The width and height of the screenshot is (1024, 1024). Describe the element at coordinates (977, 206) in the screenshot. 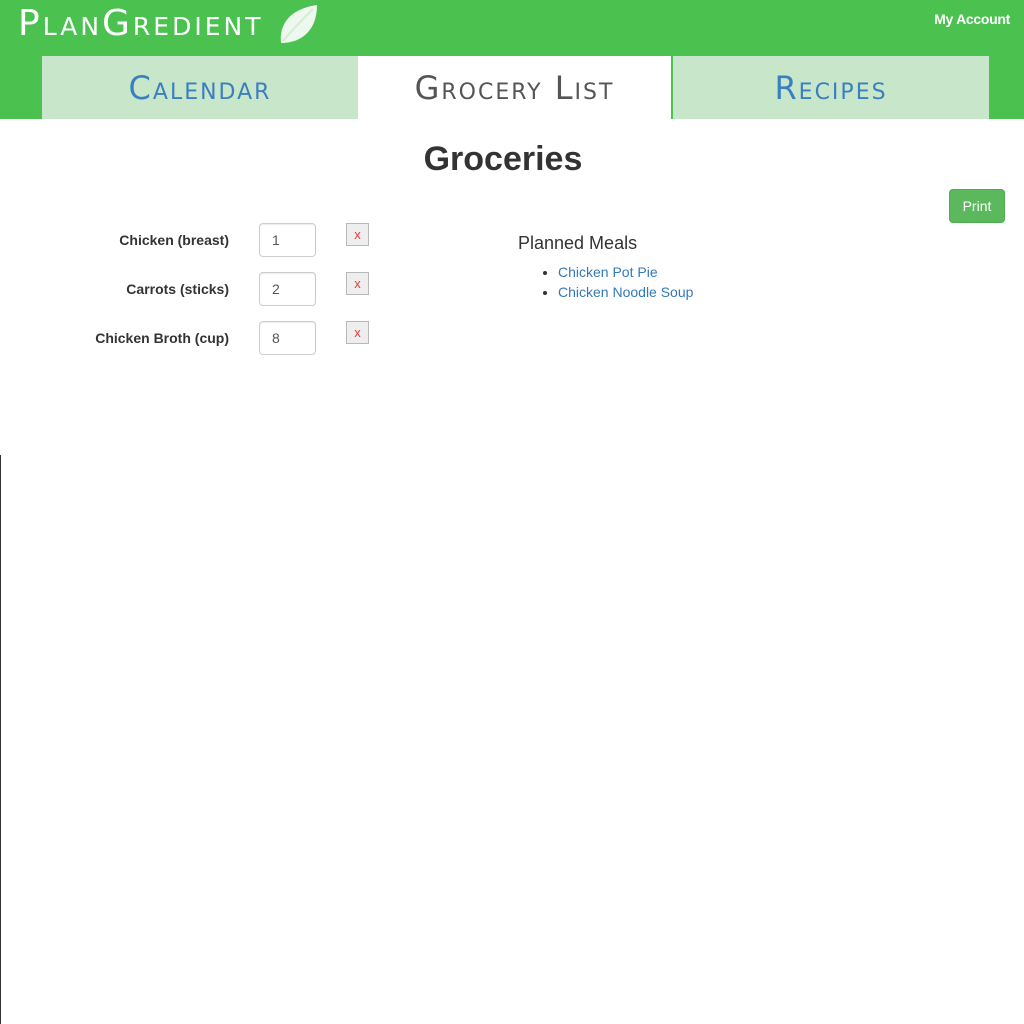

I see `print-button: Print` at that location.